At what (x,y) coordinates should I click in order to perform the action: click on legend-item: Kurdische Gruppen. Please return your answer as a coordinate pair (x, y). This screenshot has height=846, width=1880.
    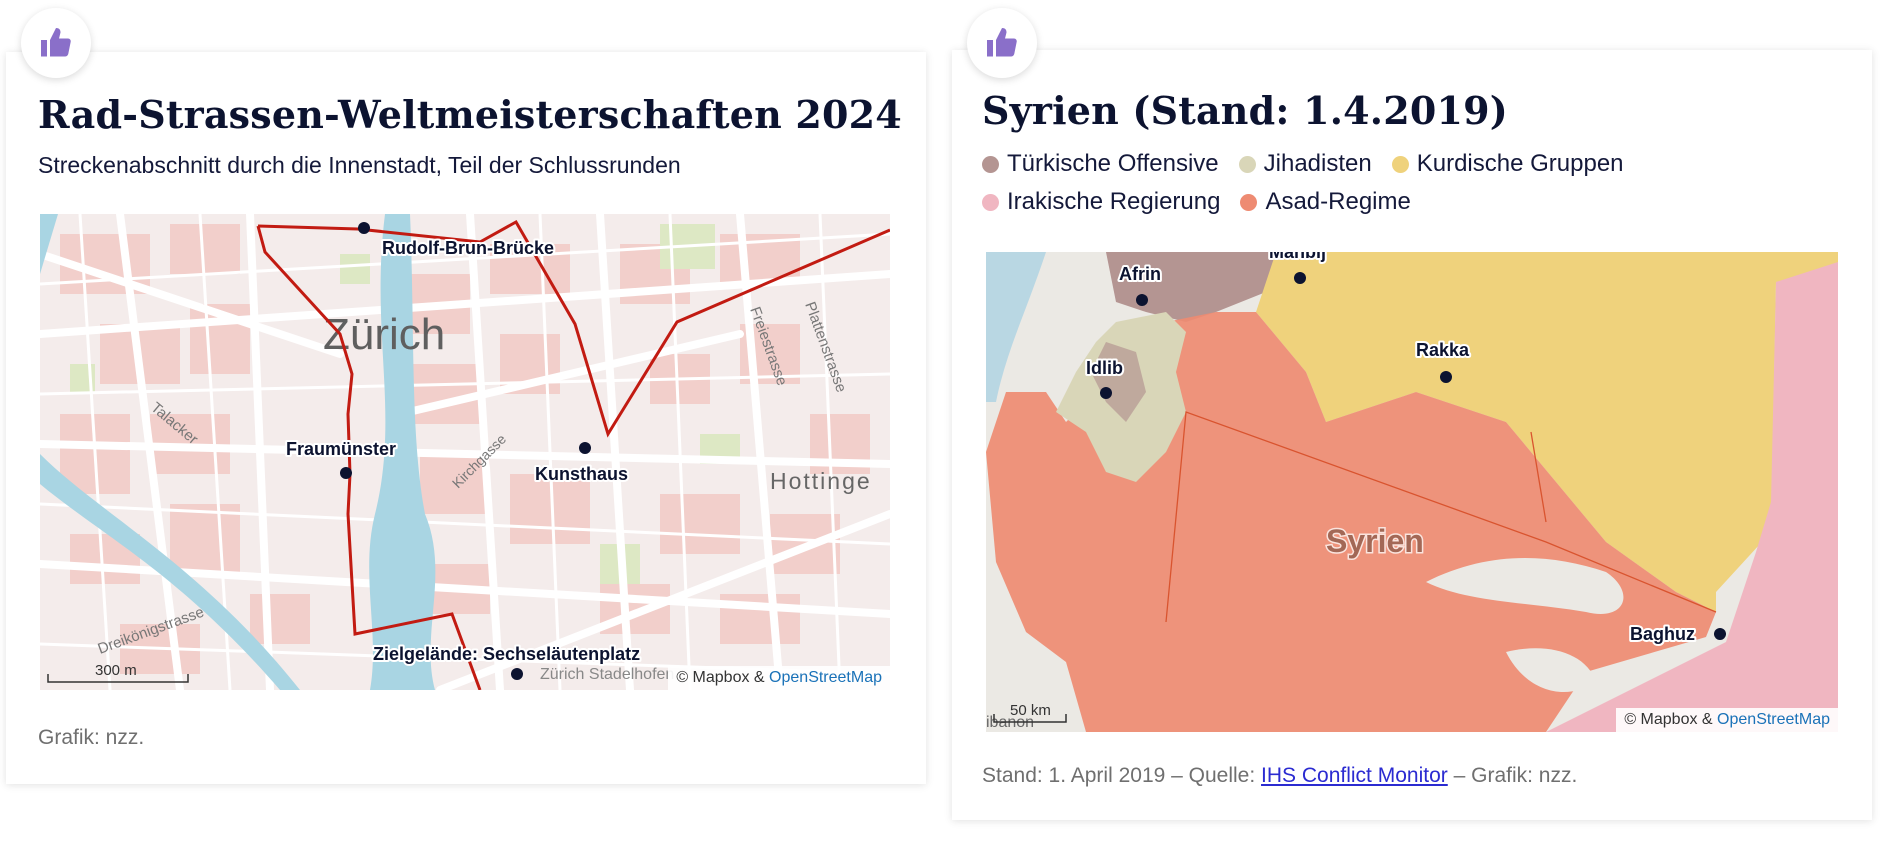
    Looking at the image, I should click on (1507, 164).